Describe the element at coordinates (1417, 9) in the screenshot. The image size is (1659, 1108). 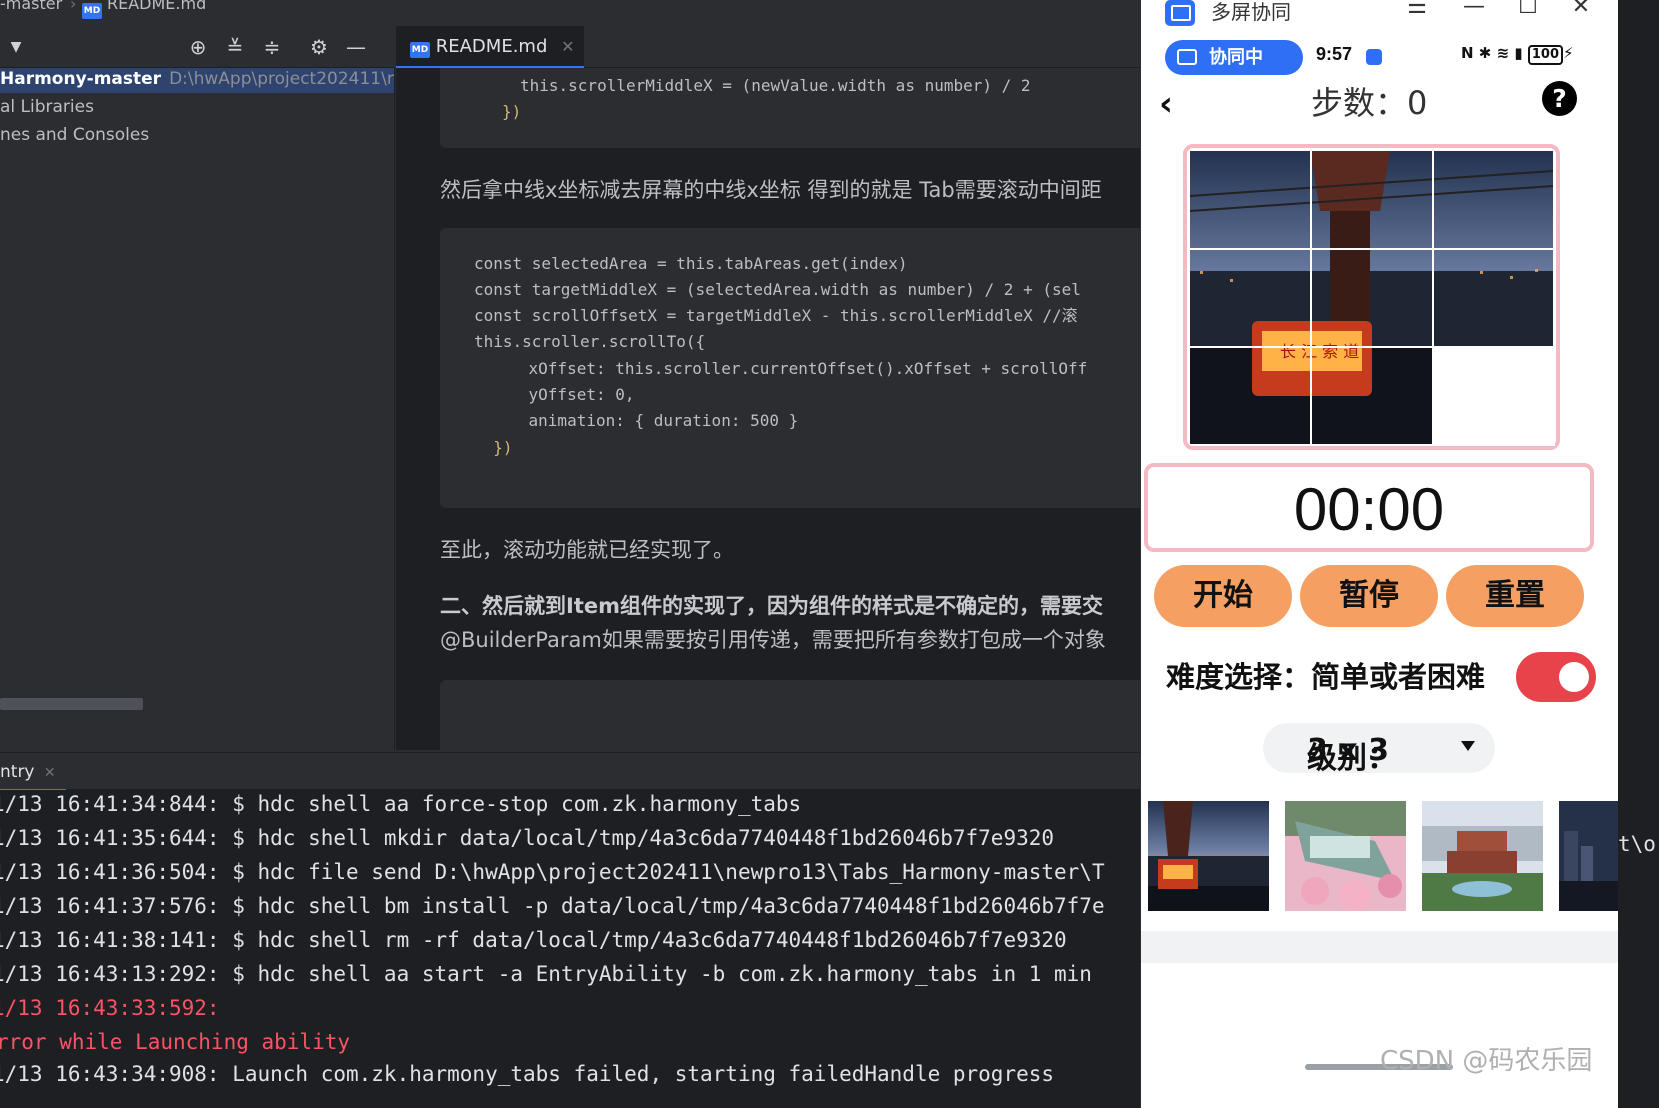
I see `menu-icon: ☰` at that location.